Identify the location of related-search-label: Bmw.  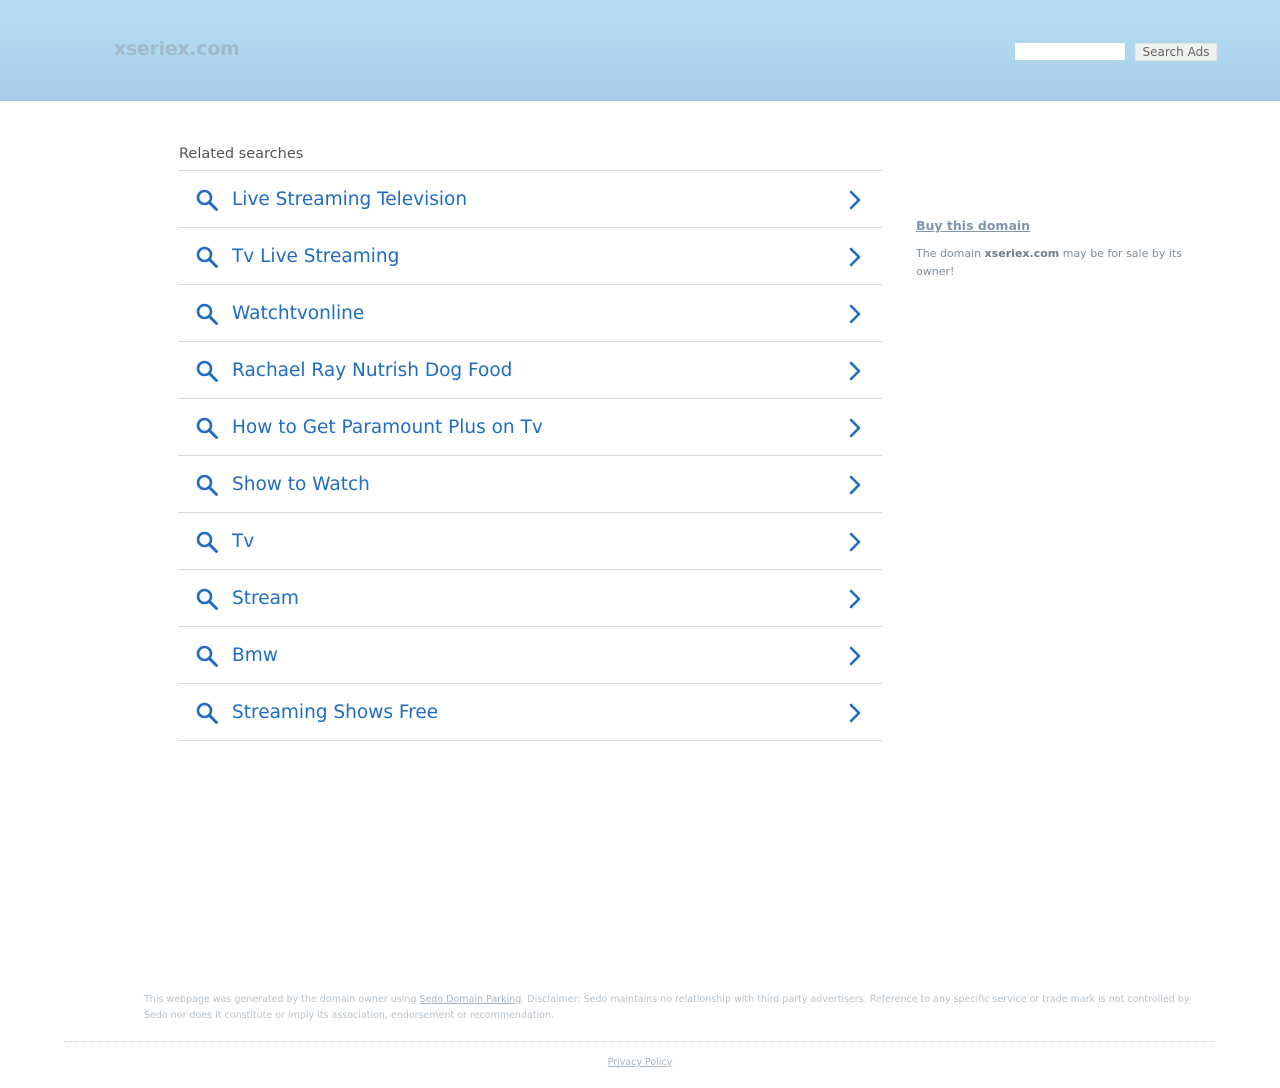
(255, 655).